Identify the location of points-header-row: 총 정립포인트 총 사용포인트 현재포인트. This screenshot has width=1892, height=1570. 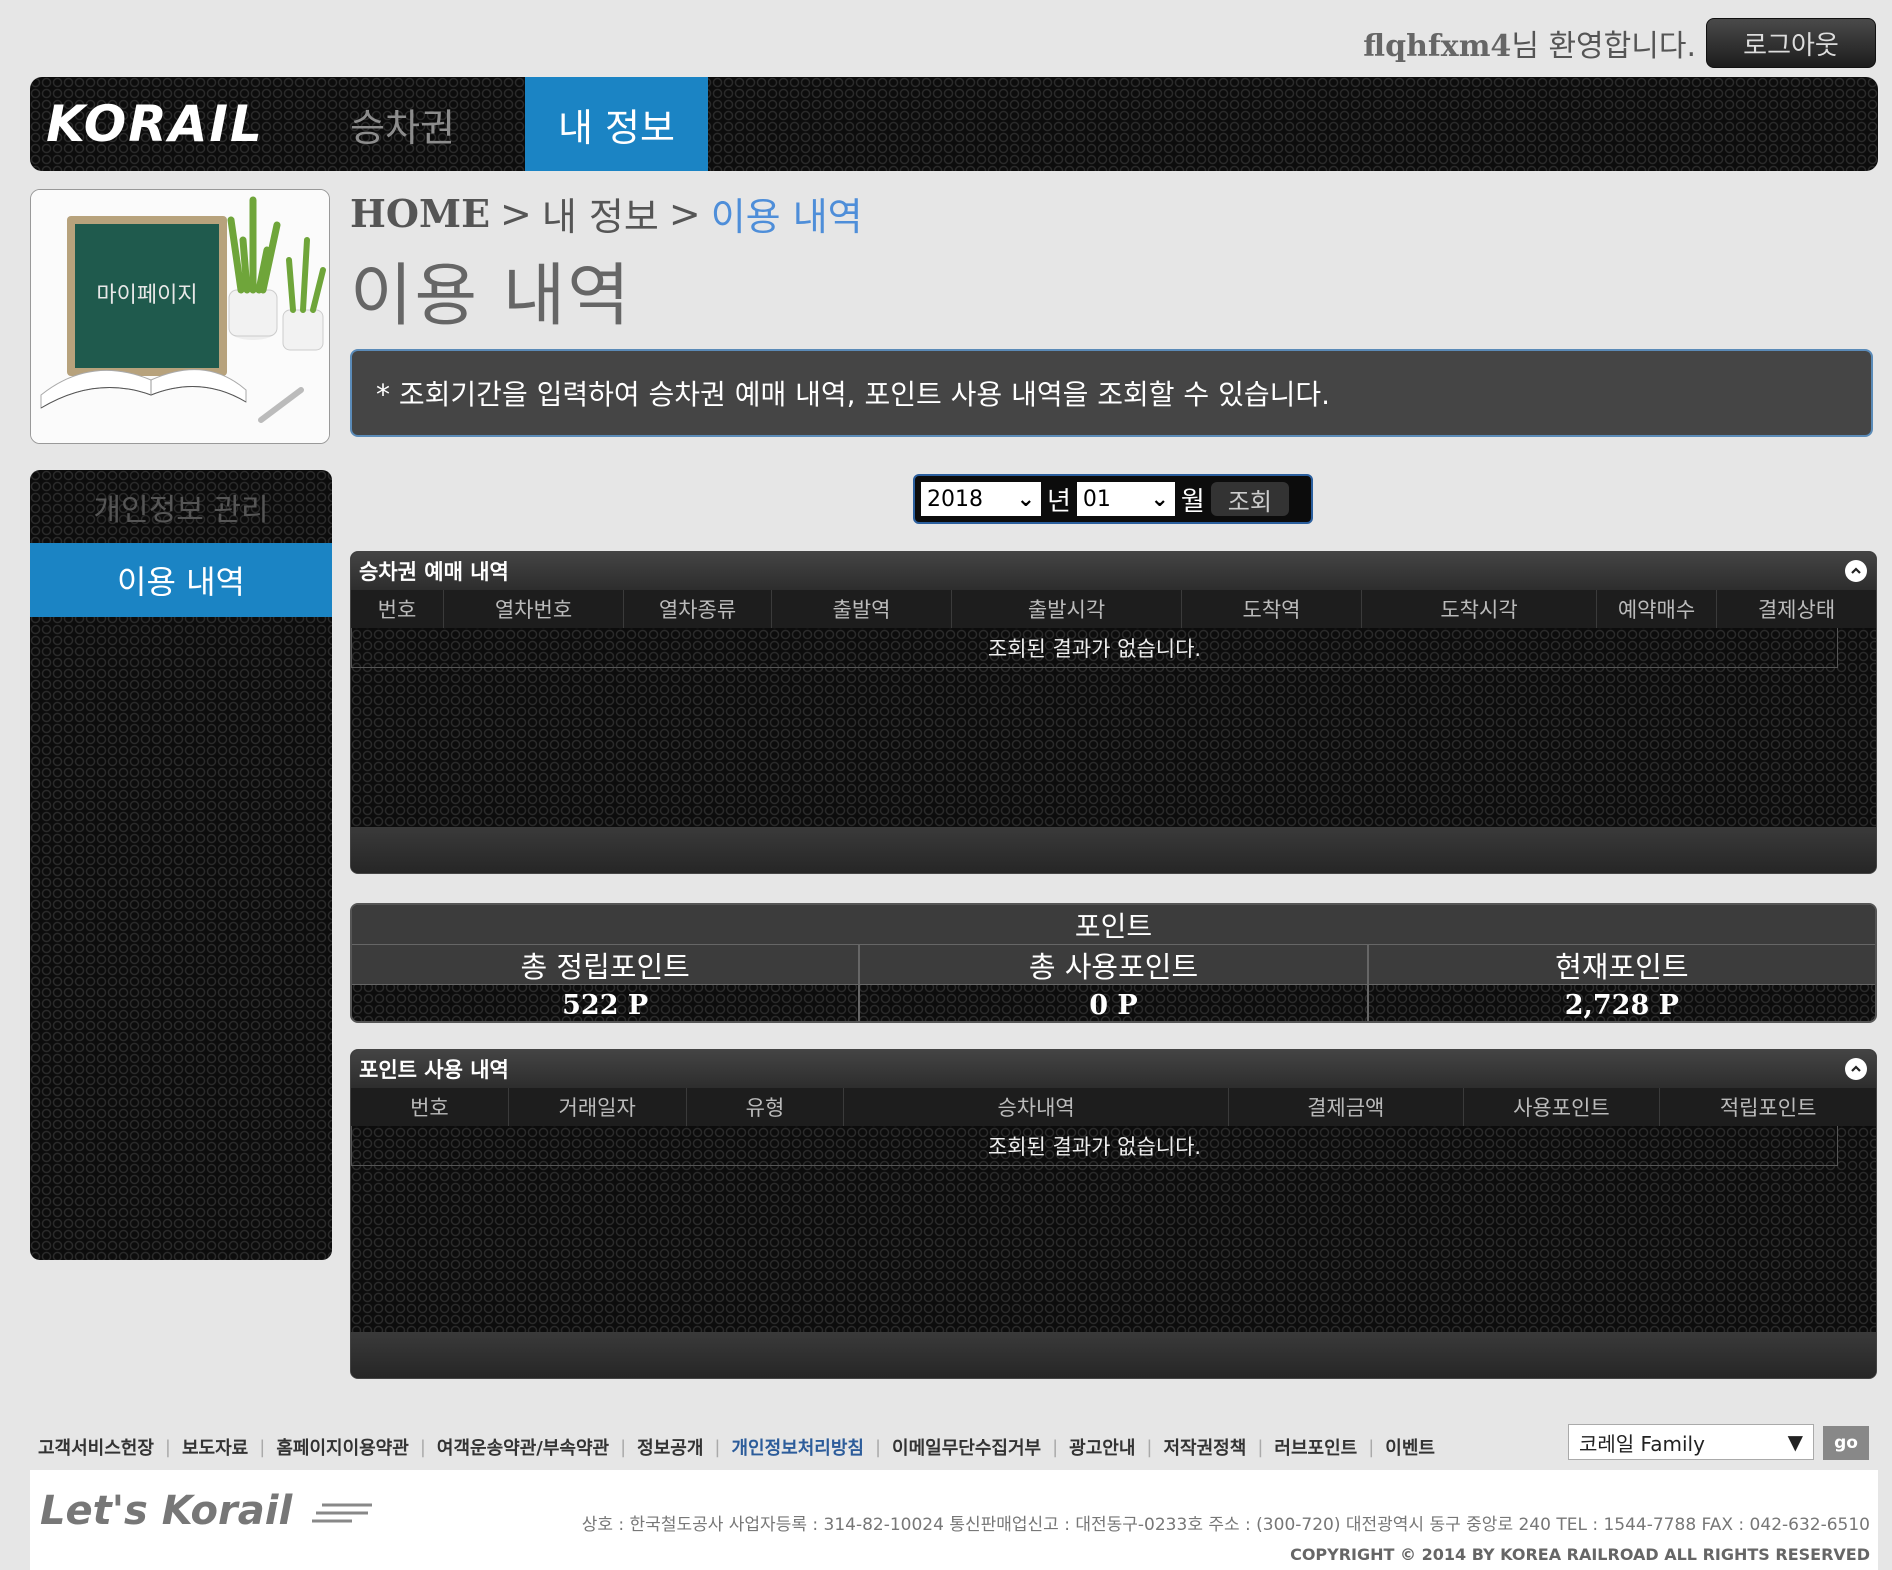
(1113, 965).